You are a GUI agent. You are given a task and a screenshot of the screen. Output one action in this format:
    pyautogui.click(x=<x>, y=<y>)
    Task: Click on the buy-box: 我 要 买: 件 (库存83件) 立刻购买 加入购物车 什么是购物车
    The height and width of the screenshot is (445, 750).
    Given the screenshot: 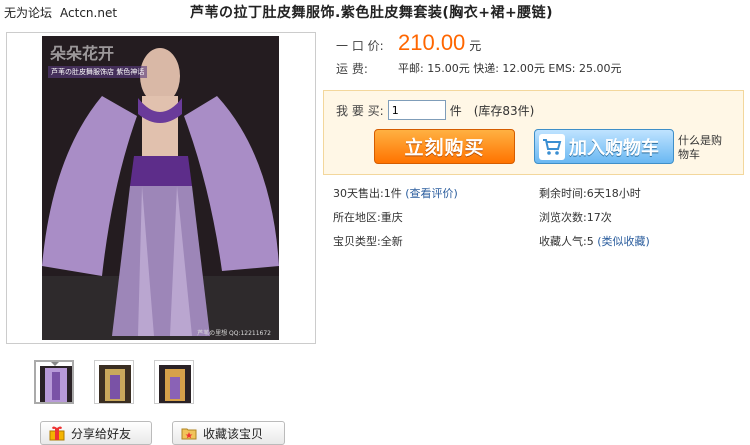 What is the action you would take?
    pyautogui.click(x=533, y=132)
    